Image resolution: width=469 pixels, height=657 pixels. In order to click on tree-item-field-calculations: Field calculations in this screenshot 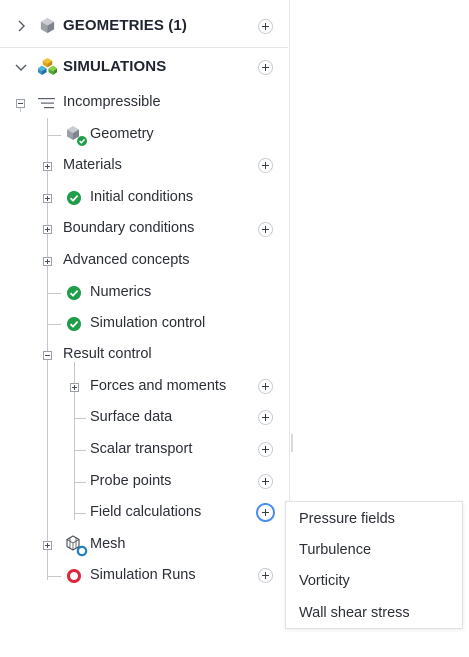, I will do `click(144, 513)`.